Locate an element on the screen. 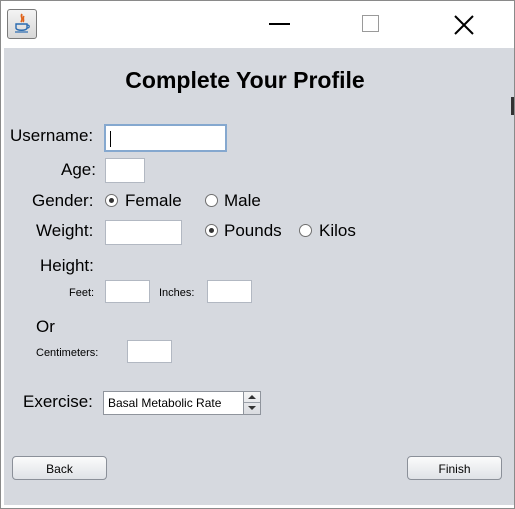 The image size is (515, 509). or-label: Or is located at coordinates (45, 326).